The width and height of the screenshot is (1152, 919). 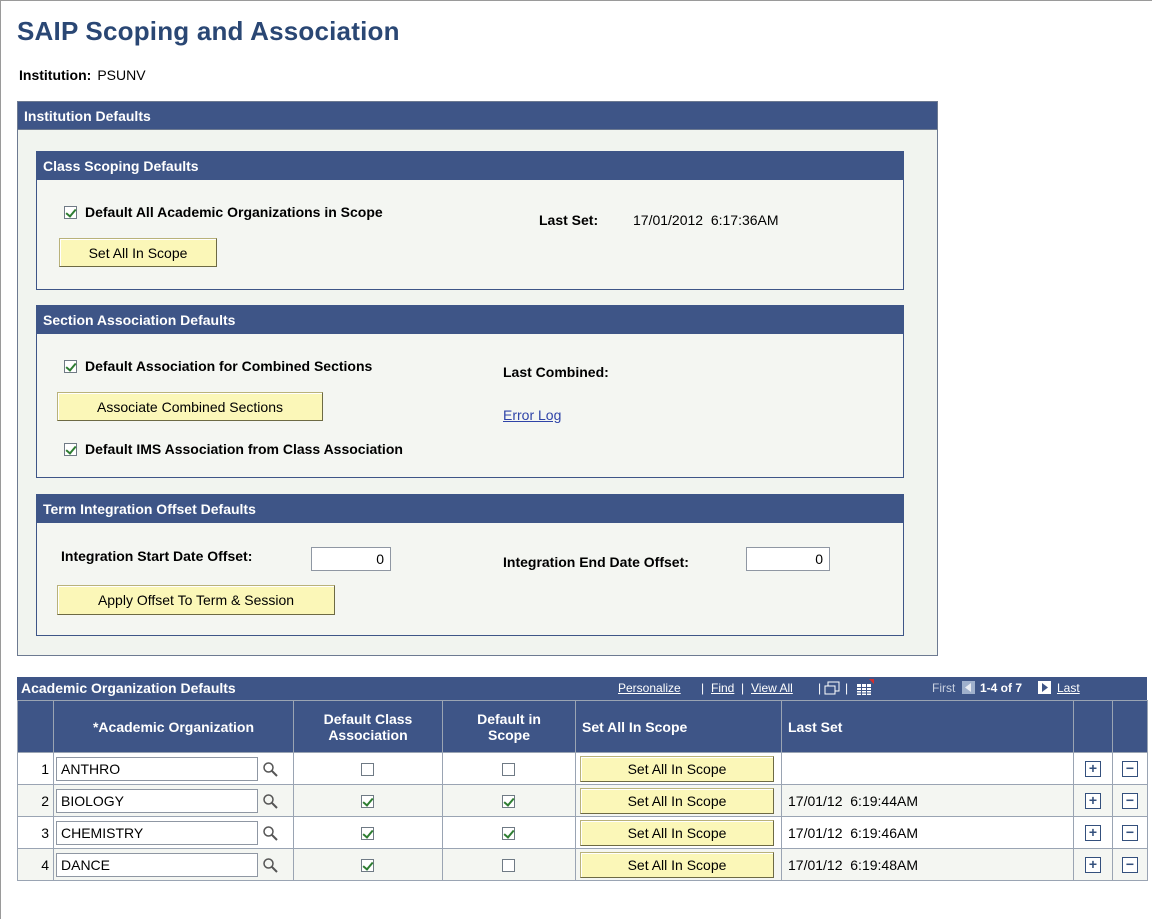 What do you see at coordinates (35, 726) in the screenshot?
I see `col-row-number` at bounding box center [35, 726].